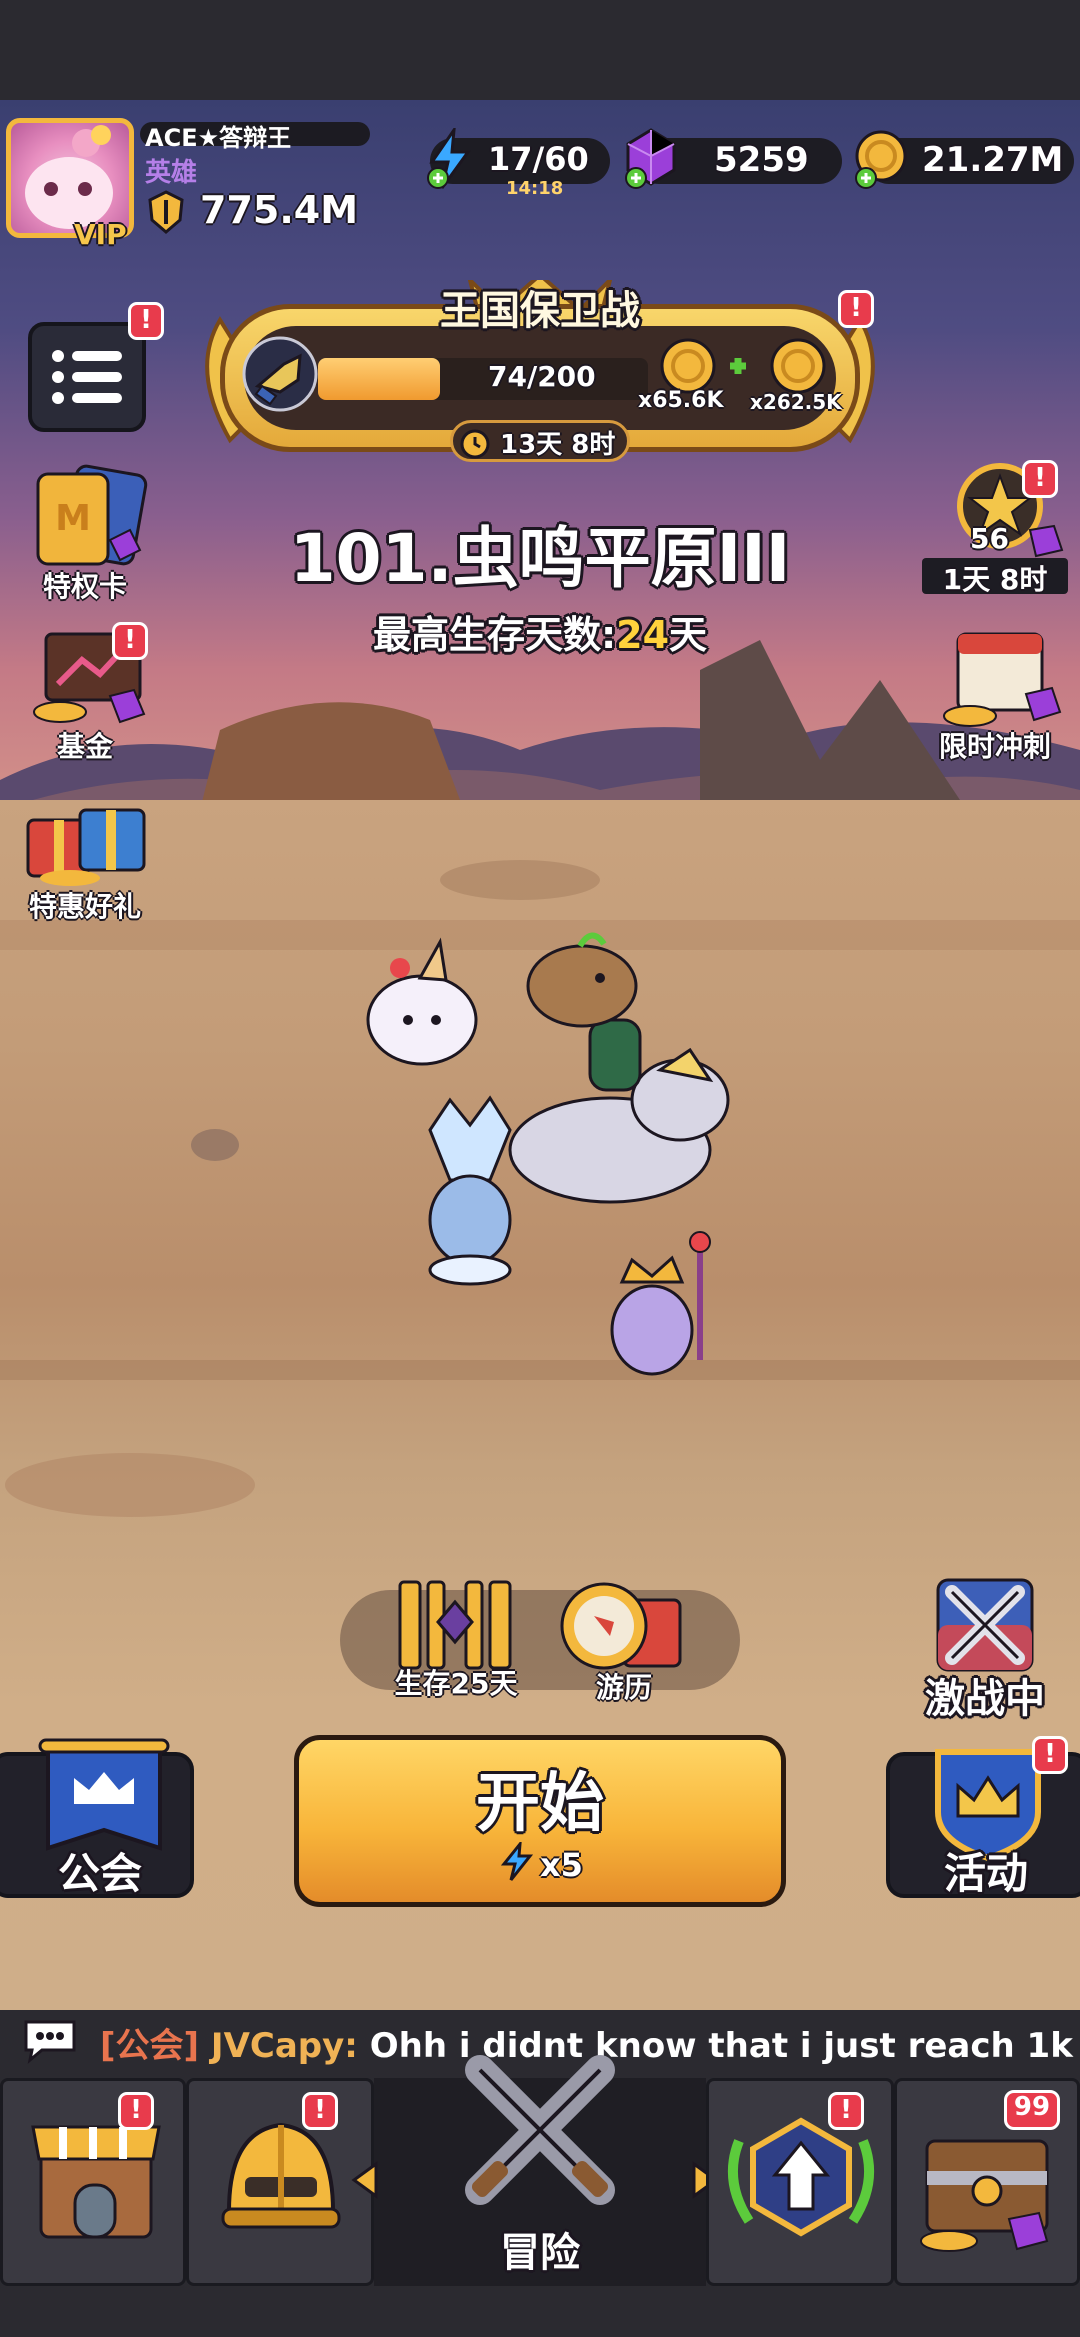 The height and width of the screenshot is (2337, 1080). Describe the element at coordinates (96, 2182) in the screenshot. I see `shop-icon` at that location.